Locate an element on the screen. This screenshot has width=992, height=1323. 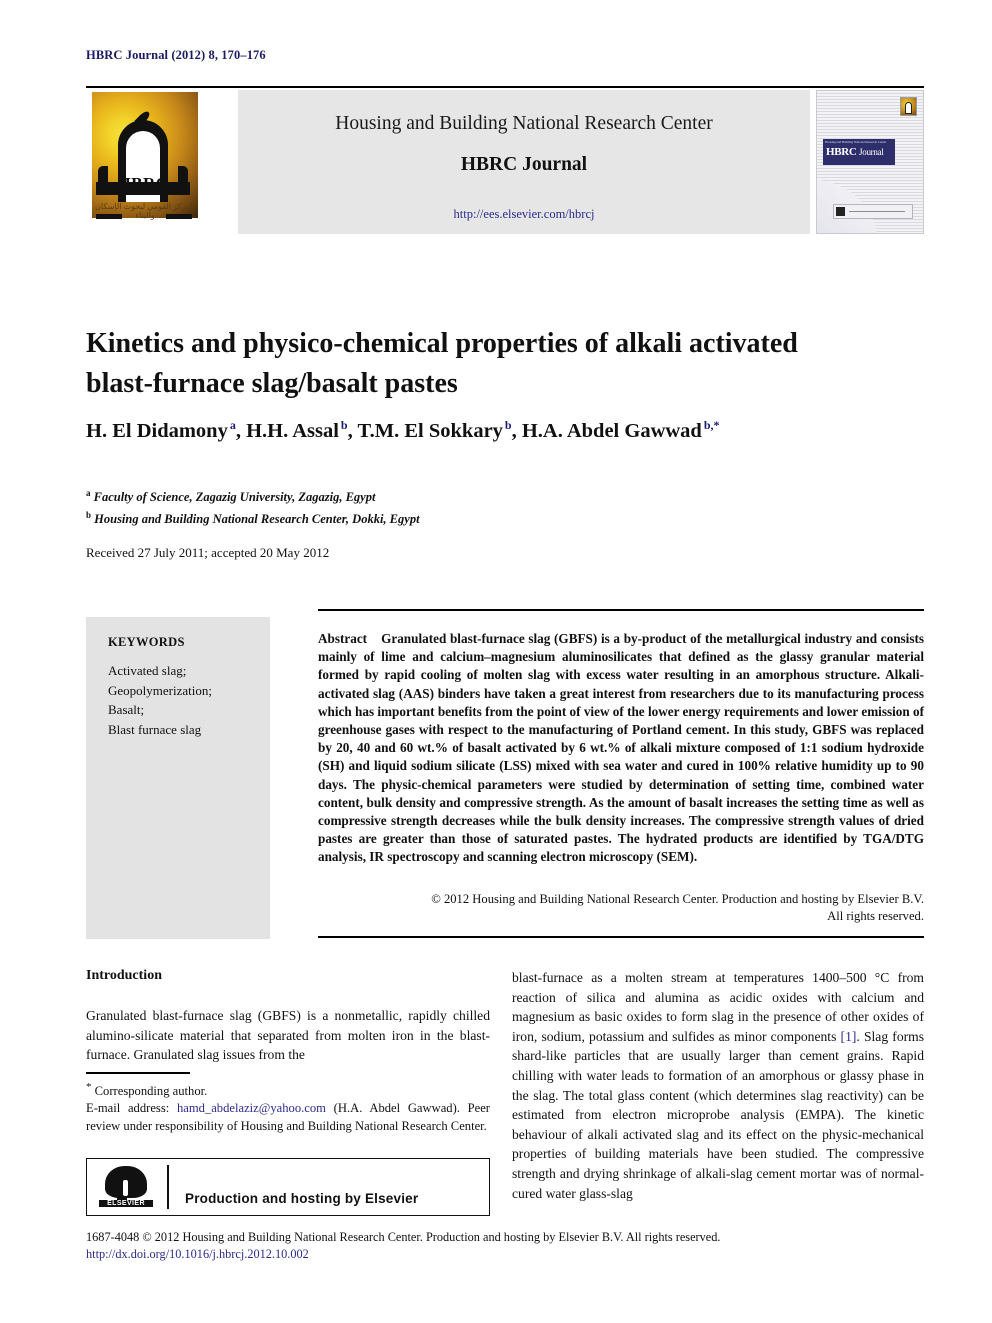
abstract-bottom-rule is located at coordinates (621, 937).